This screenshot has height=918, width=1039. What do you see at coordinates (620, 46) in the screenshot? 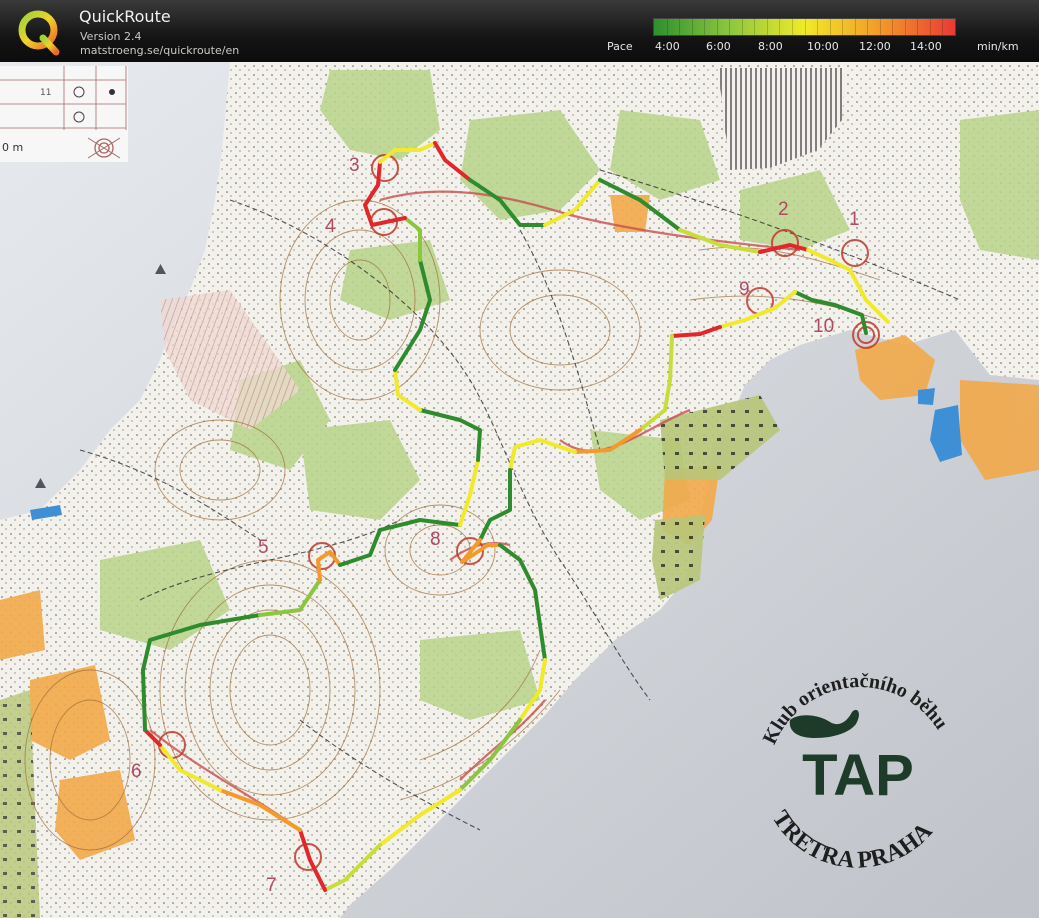
I see `legend-label: Pace` at bounding box center [620, 46].